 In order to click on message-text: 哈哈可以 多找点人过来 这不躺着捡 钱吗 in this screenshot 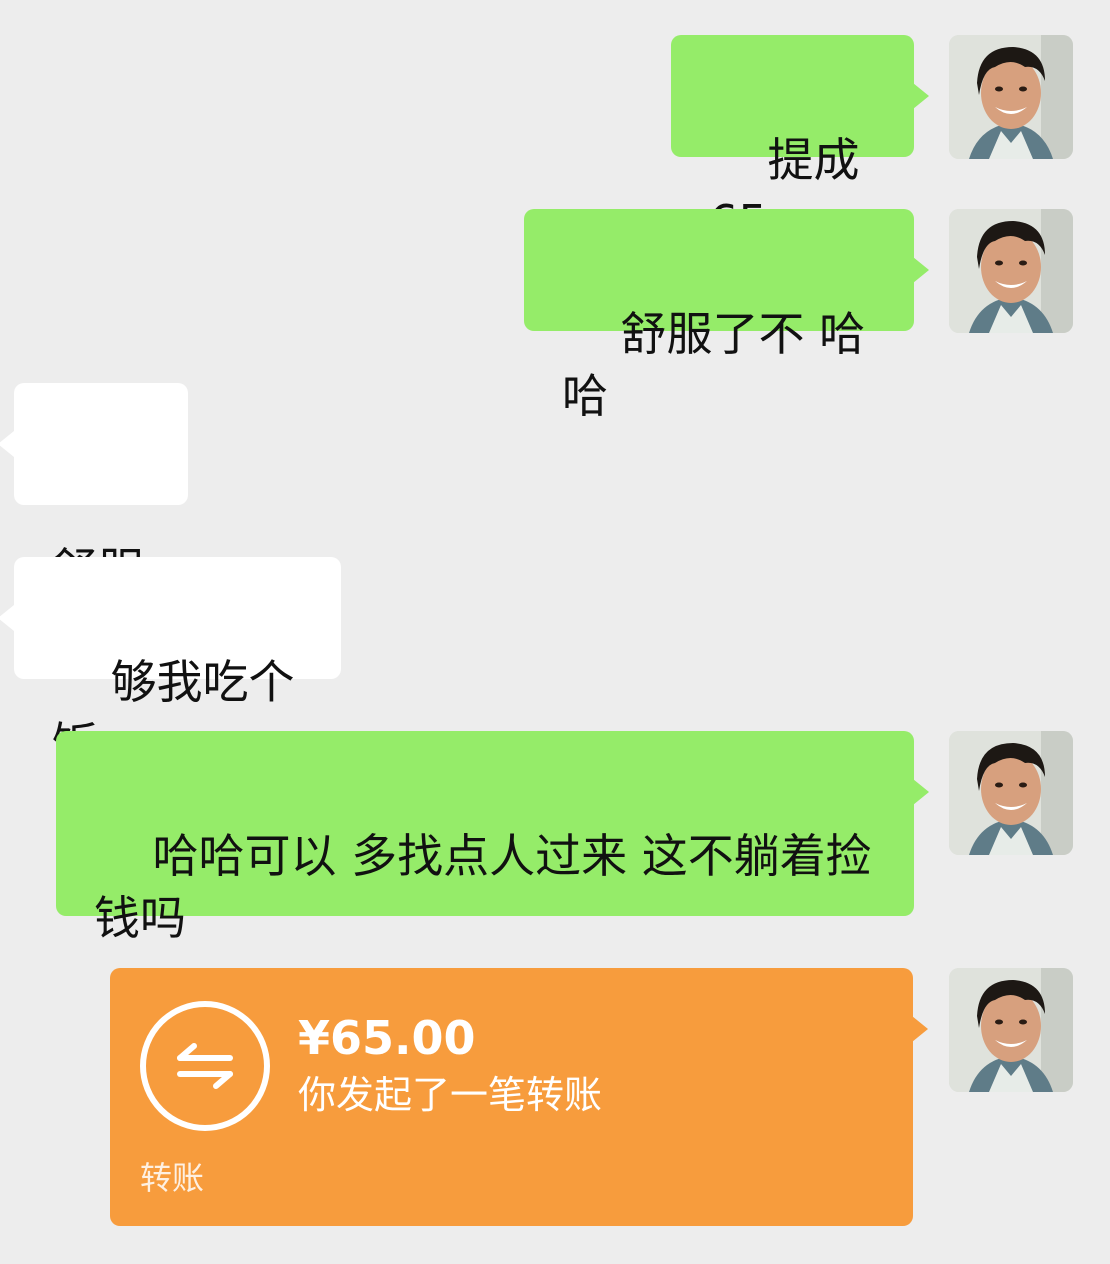, I will do `click(483, 887)`.